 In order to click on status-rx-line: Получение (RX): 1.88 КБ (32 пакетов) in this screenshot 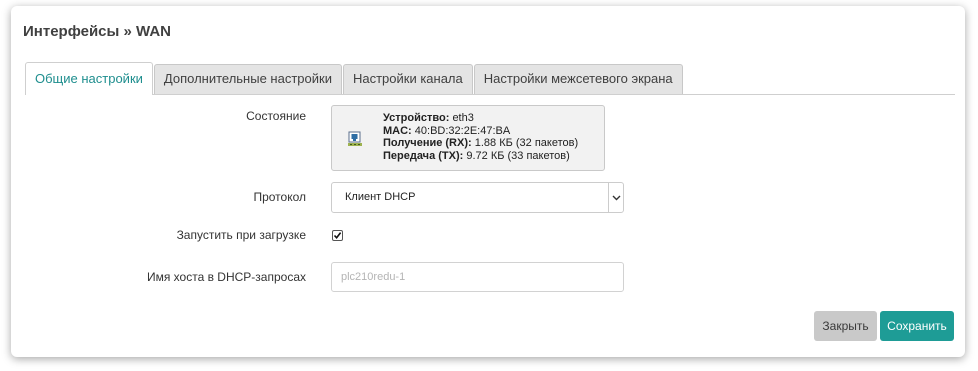, I will do `click(480, 143)`.